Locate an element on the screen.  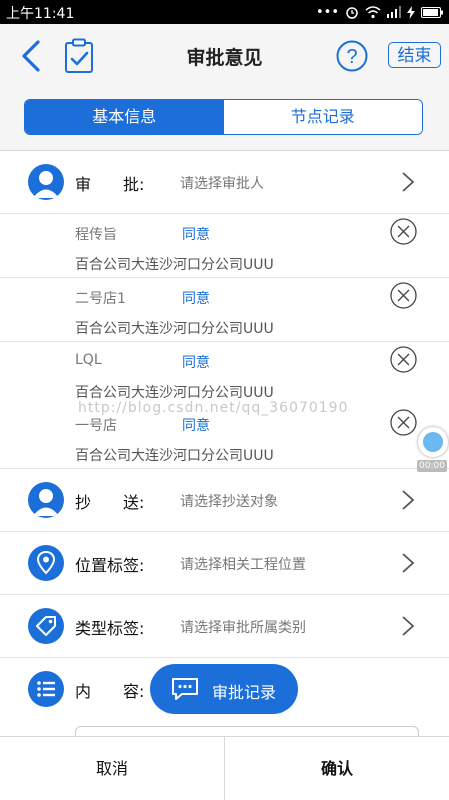
list-icon is located at coordinates (46, 689).